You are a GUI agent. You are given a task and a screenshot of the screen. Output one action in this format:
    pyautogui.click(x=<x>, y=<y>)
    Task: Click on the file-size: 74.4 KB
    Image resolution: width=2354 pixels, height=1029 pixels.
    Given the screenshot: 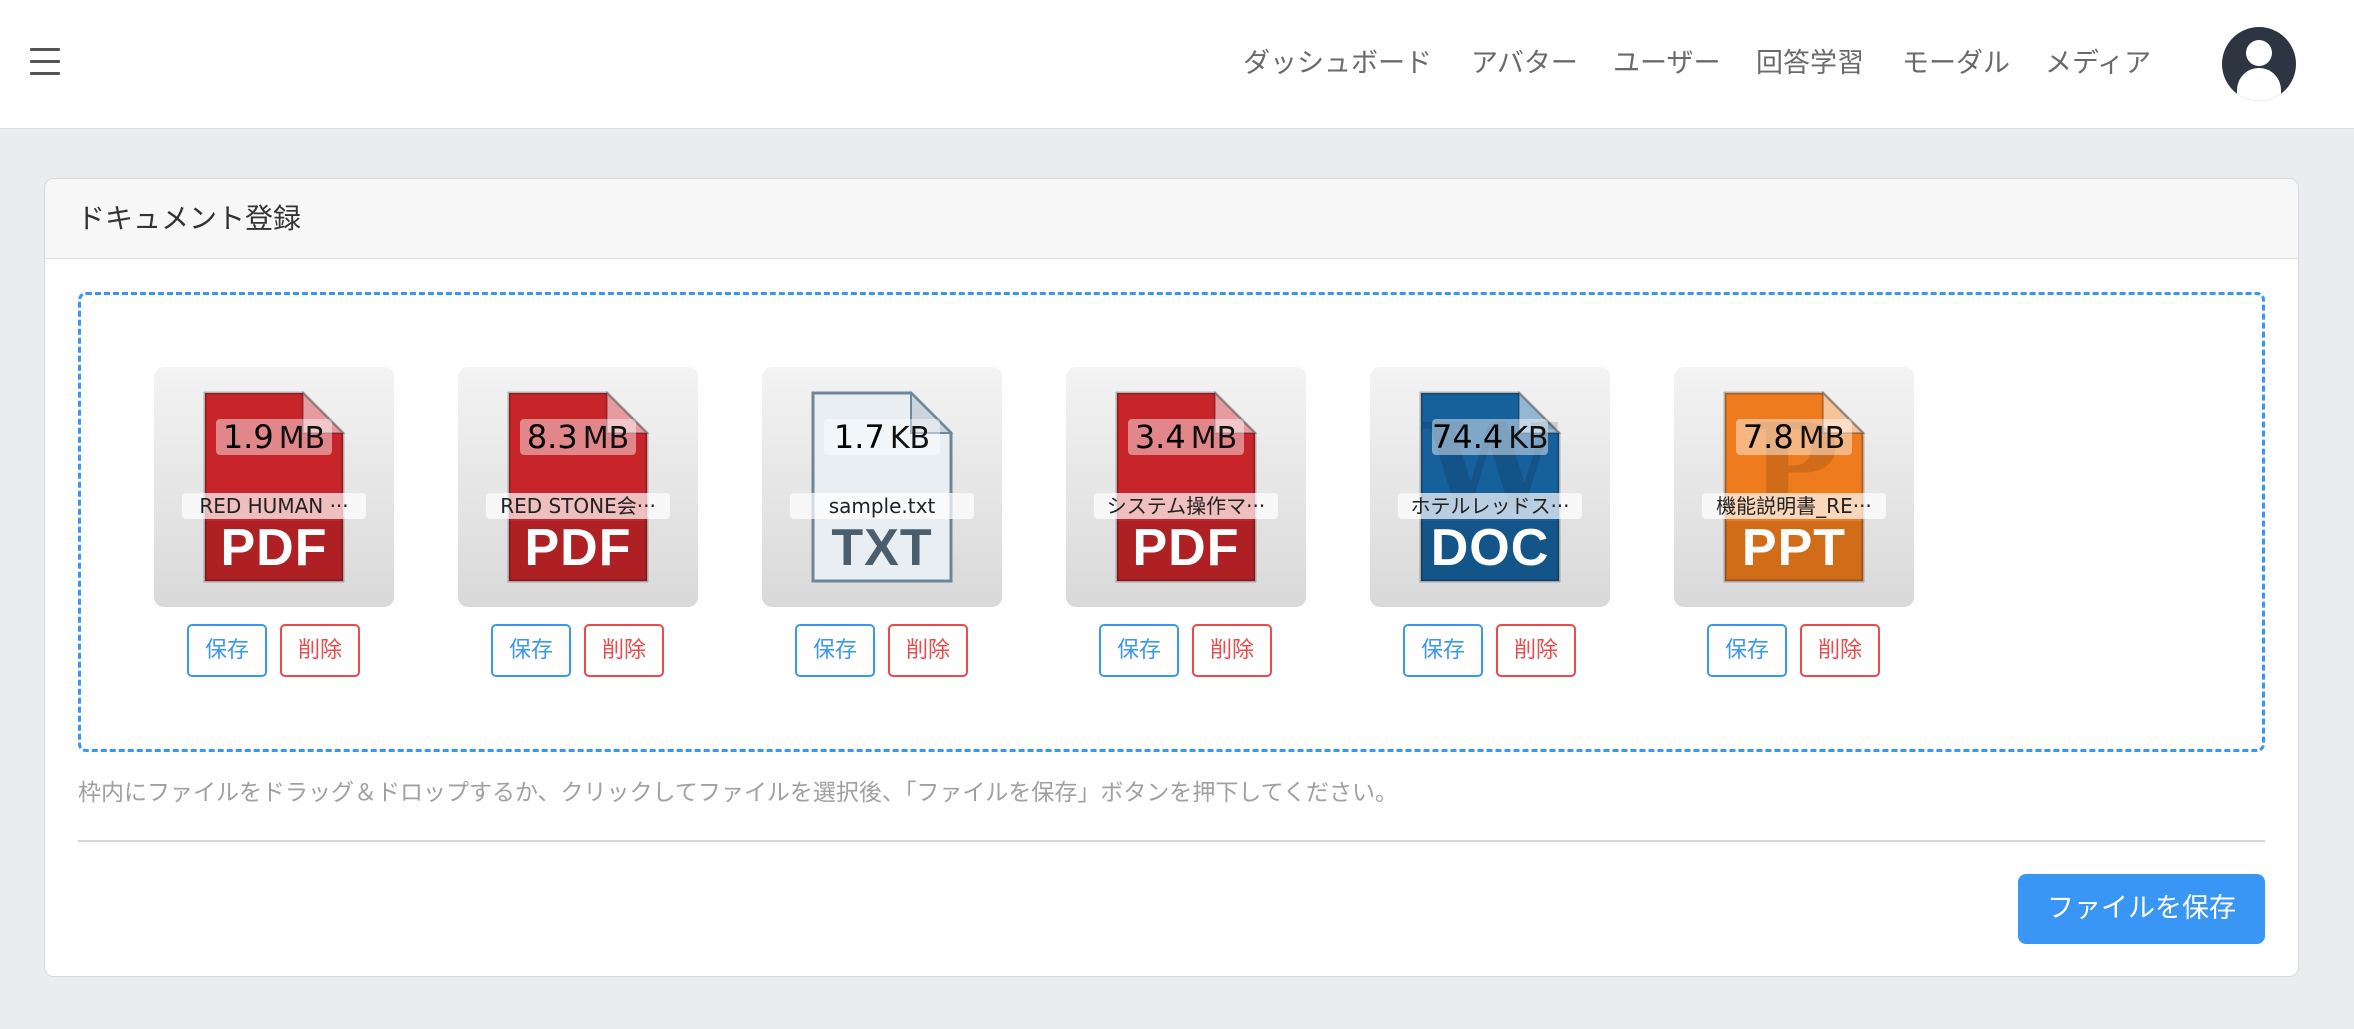 What is the action you would take?
    pyautogui.click(x=1490, y=437)
    